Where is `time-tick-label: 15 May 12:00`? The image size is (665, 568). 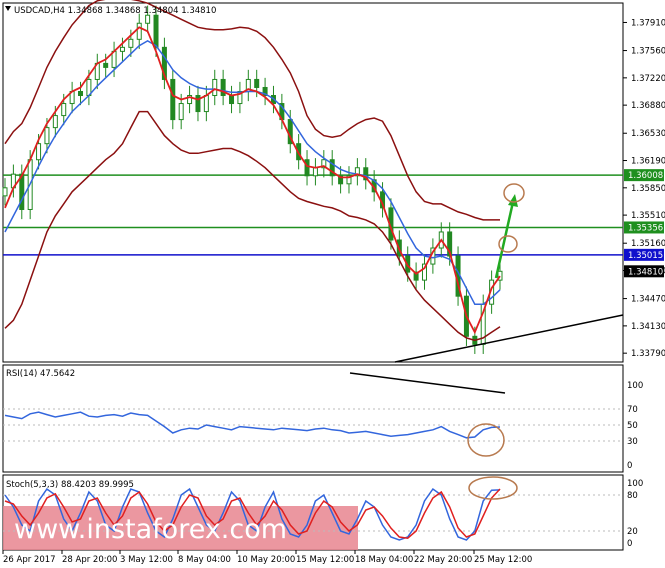 time-tick-label: 15 May 12:00 is located at coordinates (325, 560).